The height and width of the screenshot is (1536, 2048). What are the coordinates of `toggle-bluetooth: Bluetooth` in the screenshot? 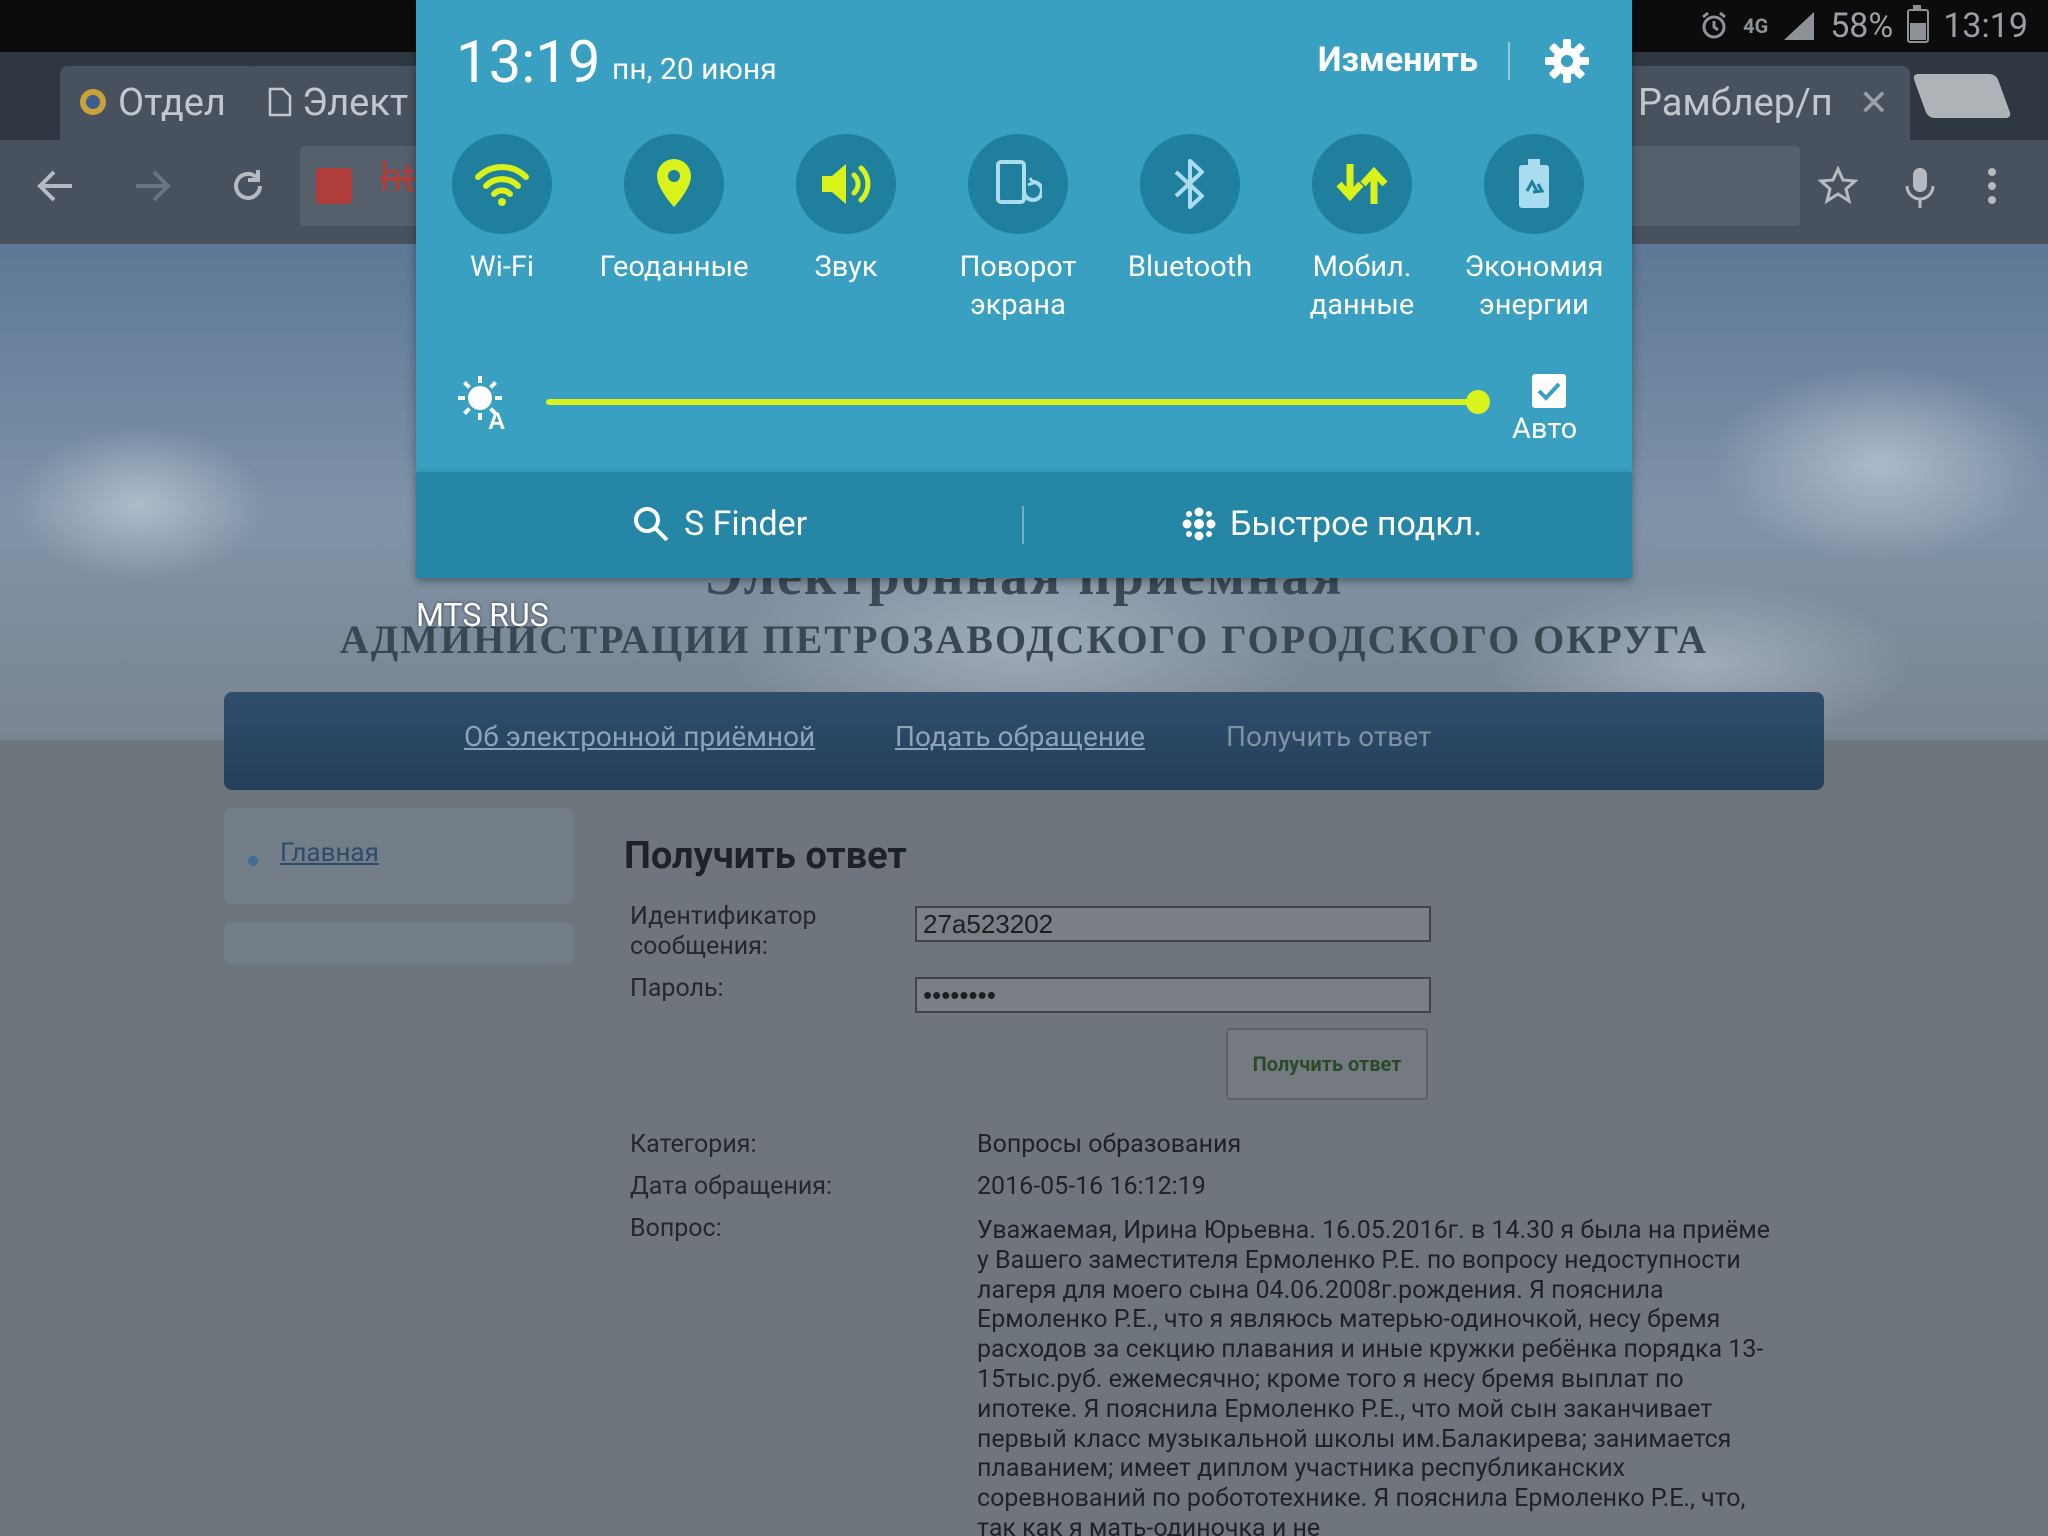 It's located at (1190, 210).